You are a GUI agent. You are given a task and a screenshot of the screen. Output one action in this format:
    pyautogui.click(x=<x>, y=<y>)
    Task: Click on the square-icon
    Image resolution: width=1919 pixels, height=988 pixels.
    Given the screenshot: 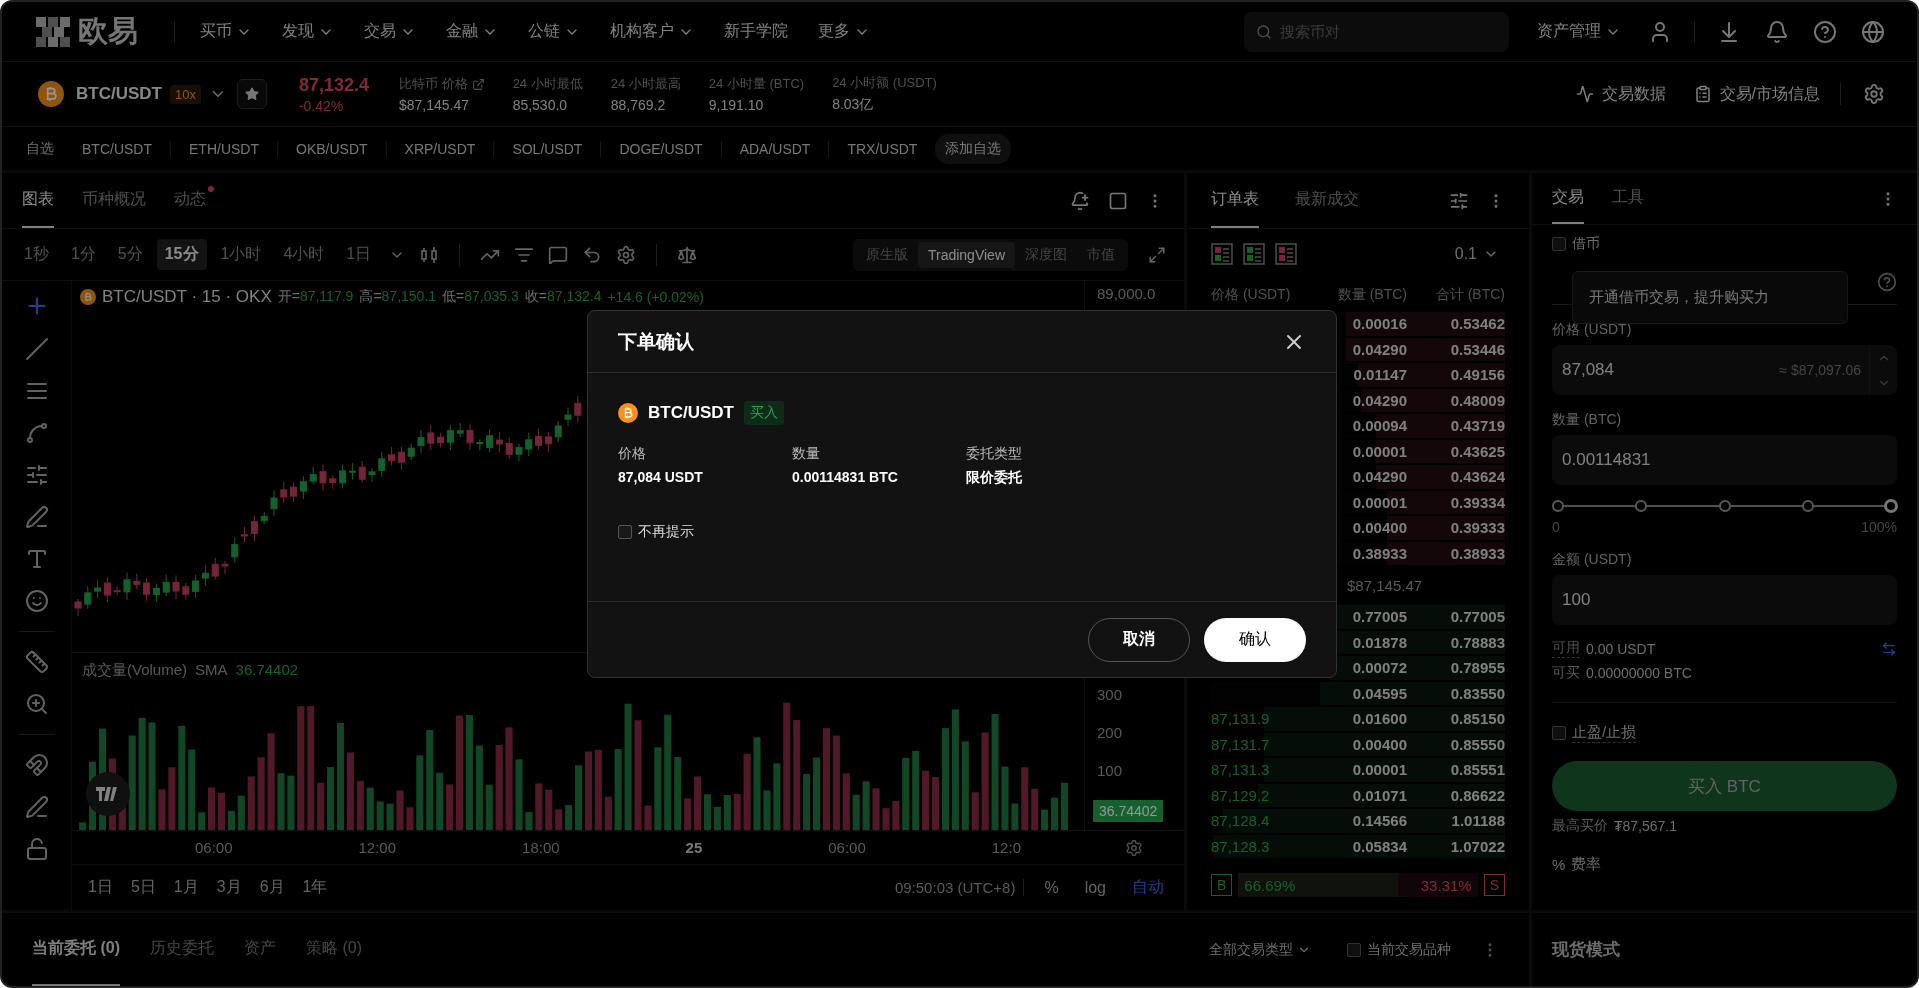 What is the action you would take?
    pyautogui.click(x=1118, y=200)
    